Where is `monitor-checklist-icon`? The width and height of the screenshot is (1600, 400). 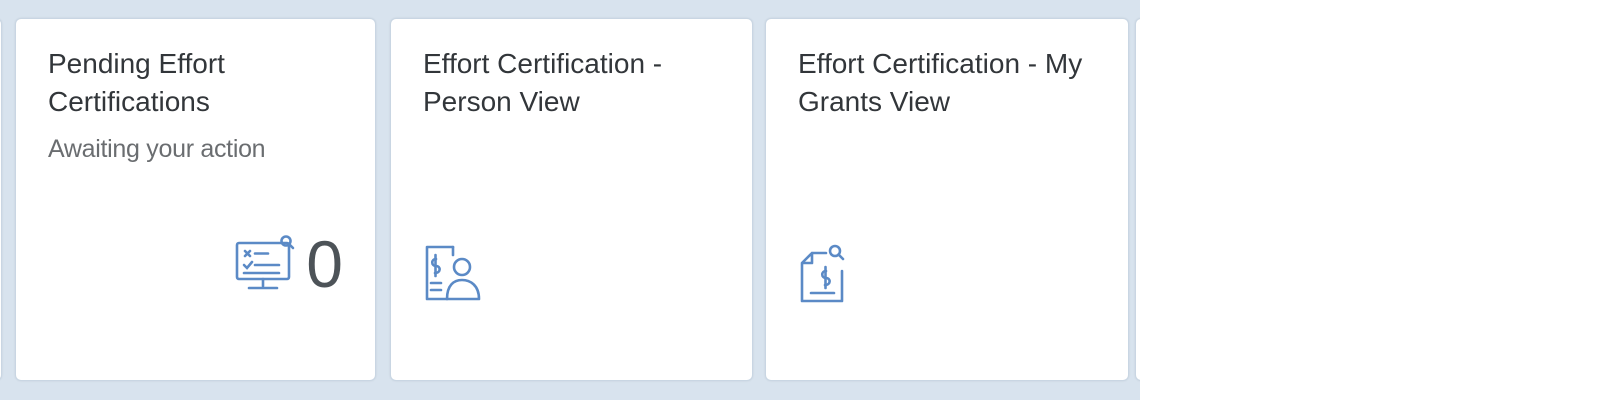
monitor-checklist-icon is located at coordinates (265, 262).